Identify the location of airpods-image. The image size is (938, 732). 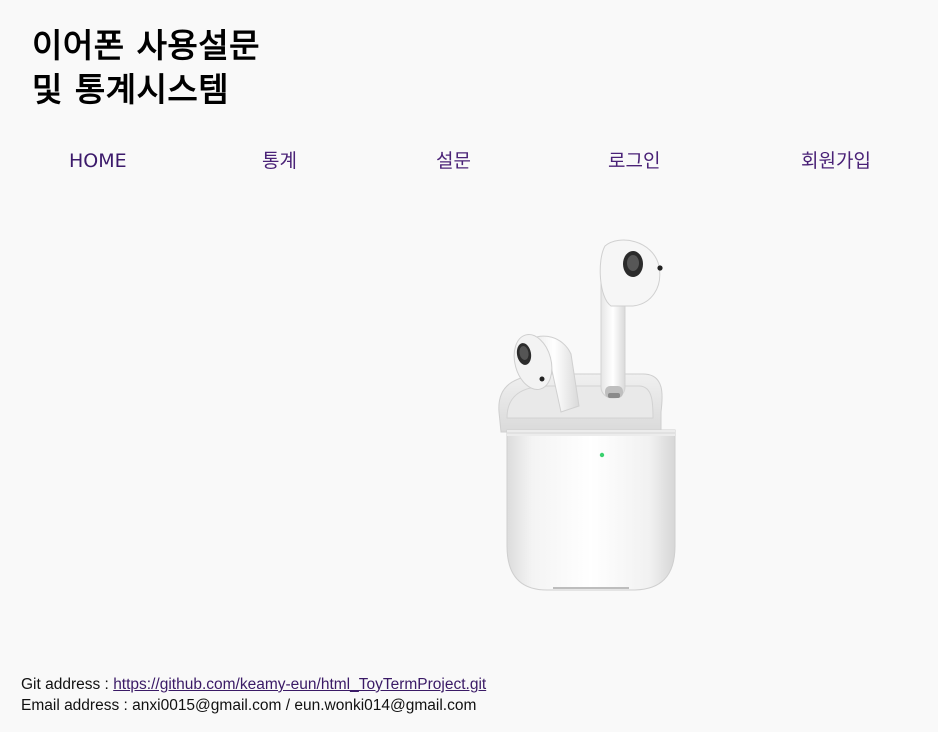
(588, 414).